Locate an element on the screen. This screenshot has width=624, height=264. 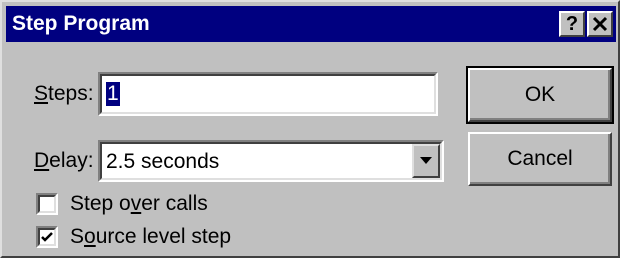
delay-selected-value: 2.5 seconds is located at coordinates (163, 161).